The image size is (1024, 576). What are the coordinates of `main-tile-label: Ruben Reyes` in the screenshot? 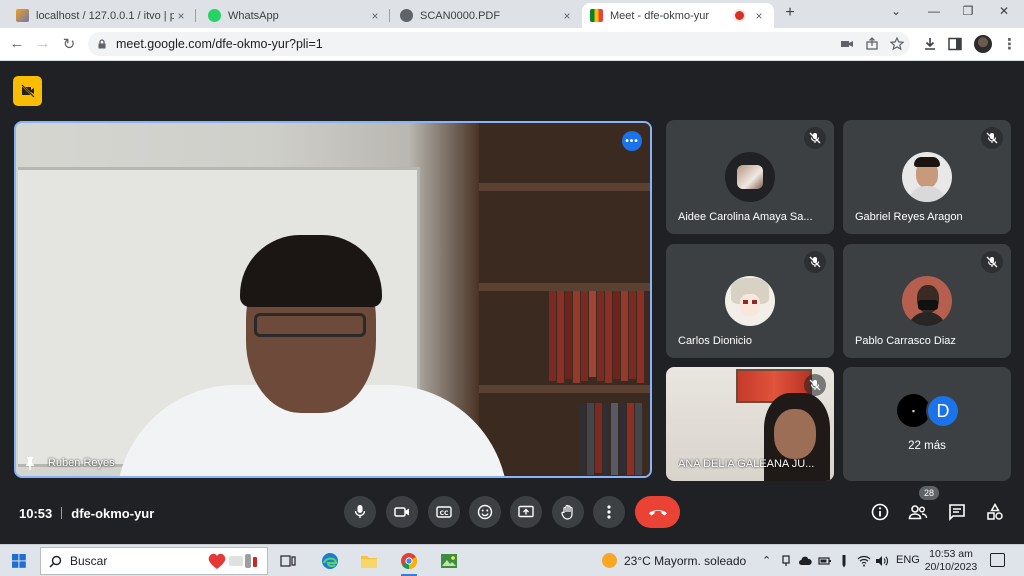 It's located at (69, 463).